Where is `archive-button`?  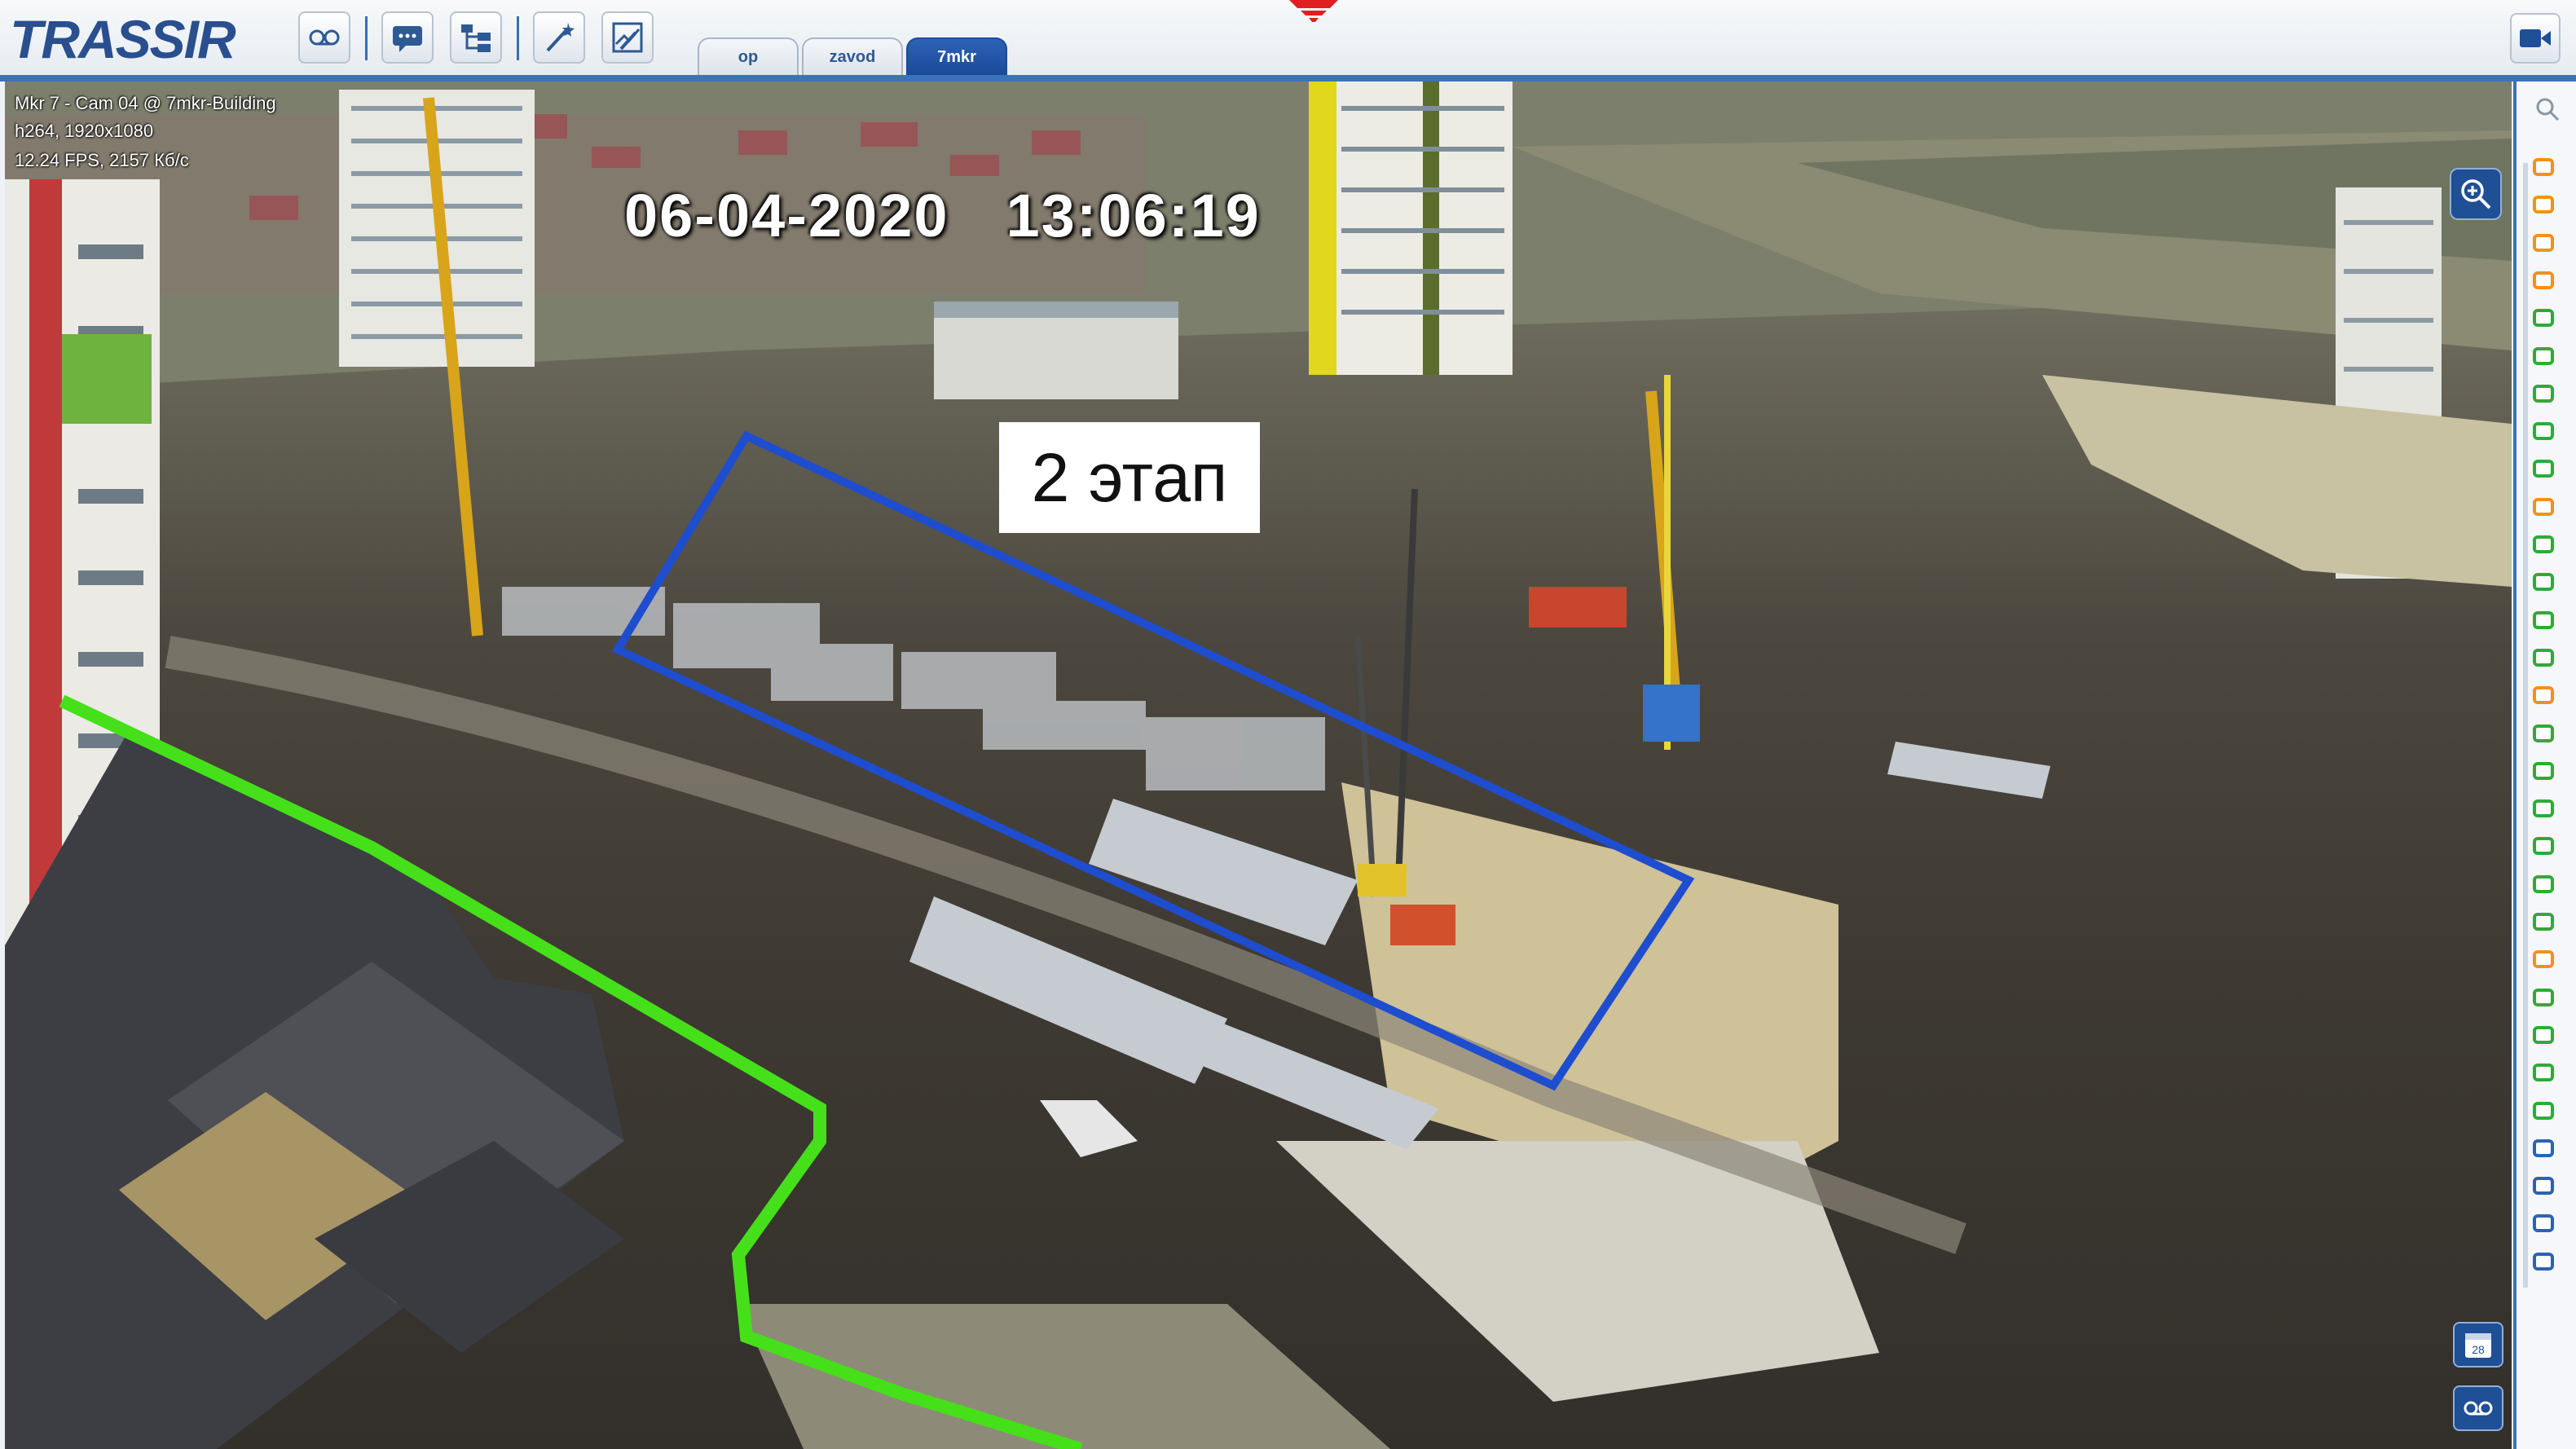 archive-button is located at coordinates (324, 37).